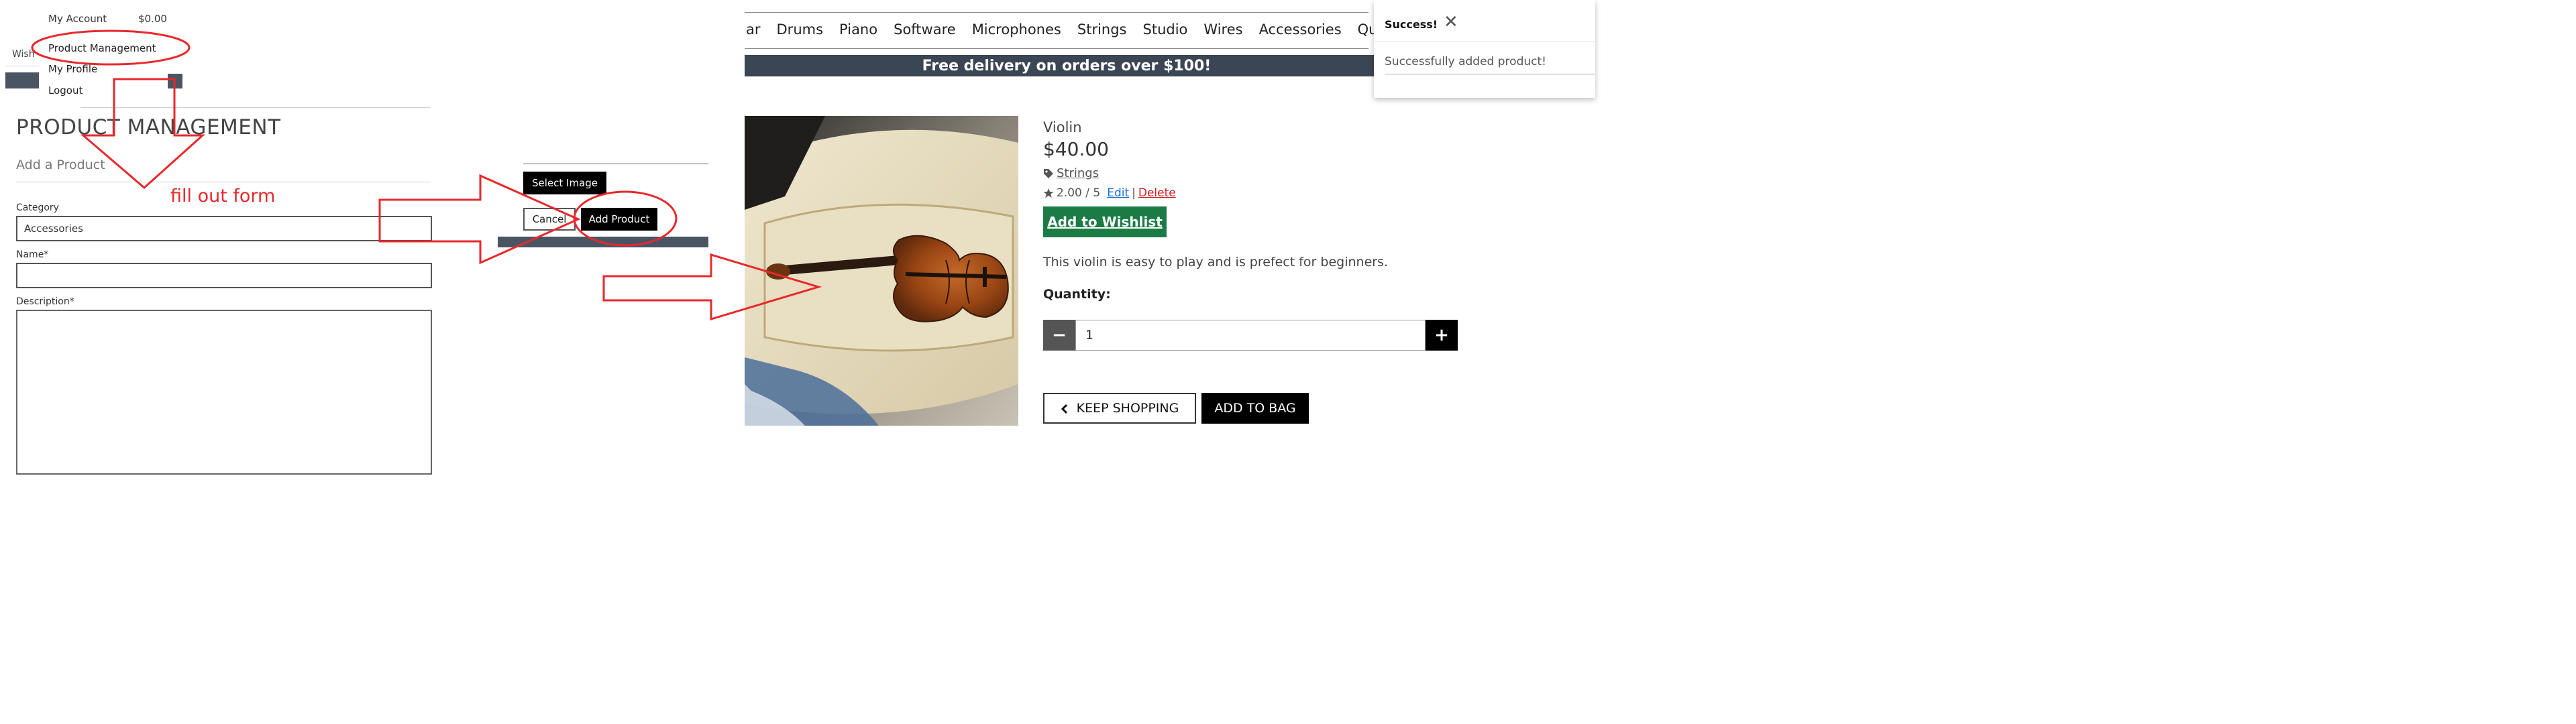  I want to click on page-subtitle: Add a Product, so click(60, 165).